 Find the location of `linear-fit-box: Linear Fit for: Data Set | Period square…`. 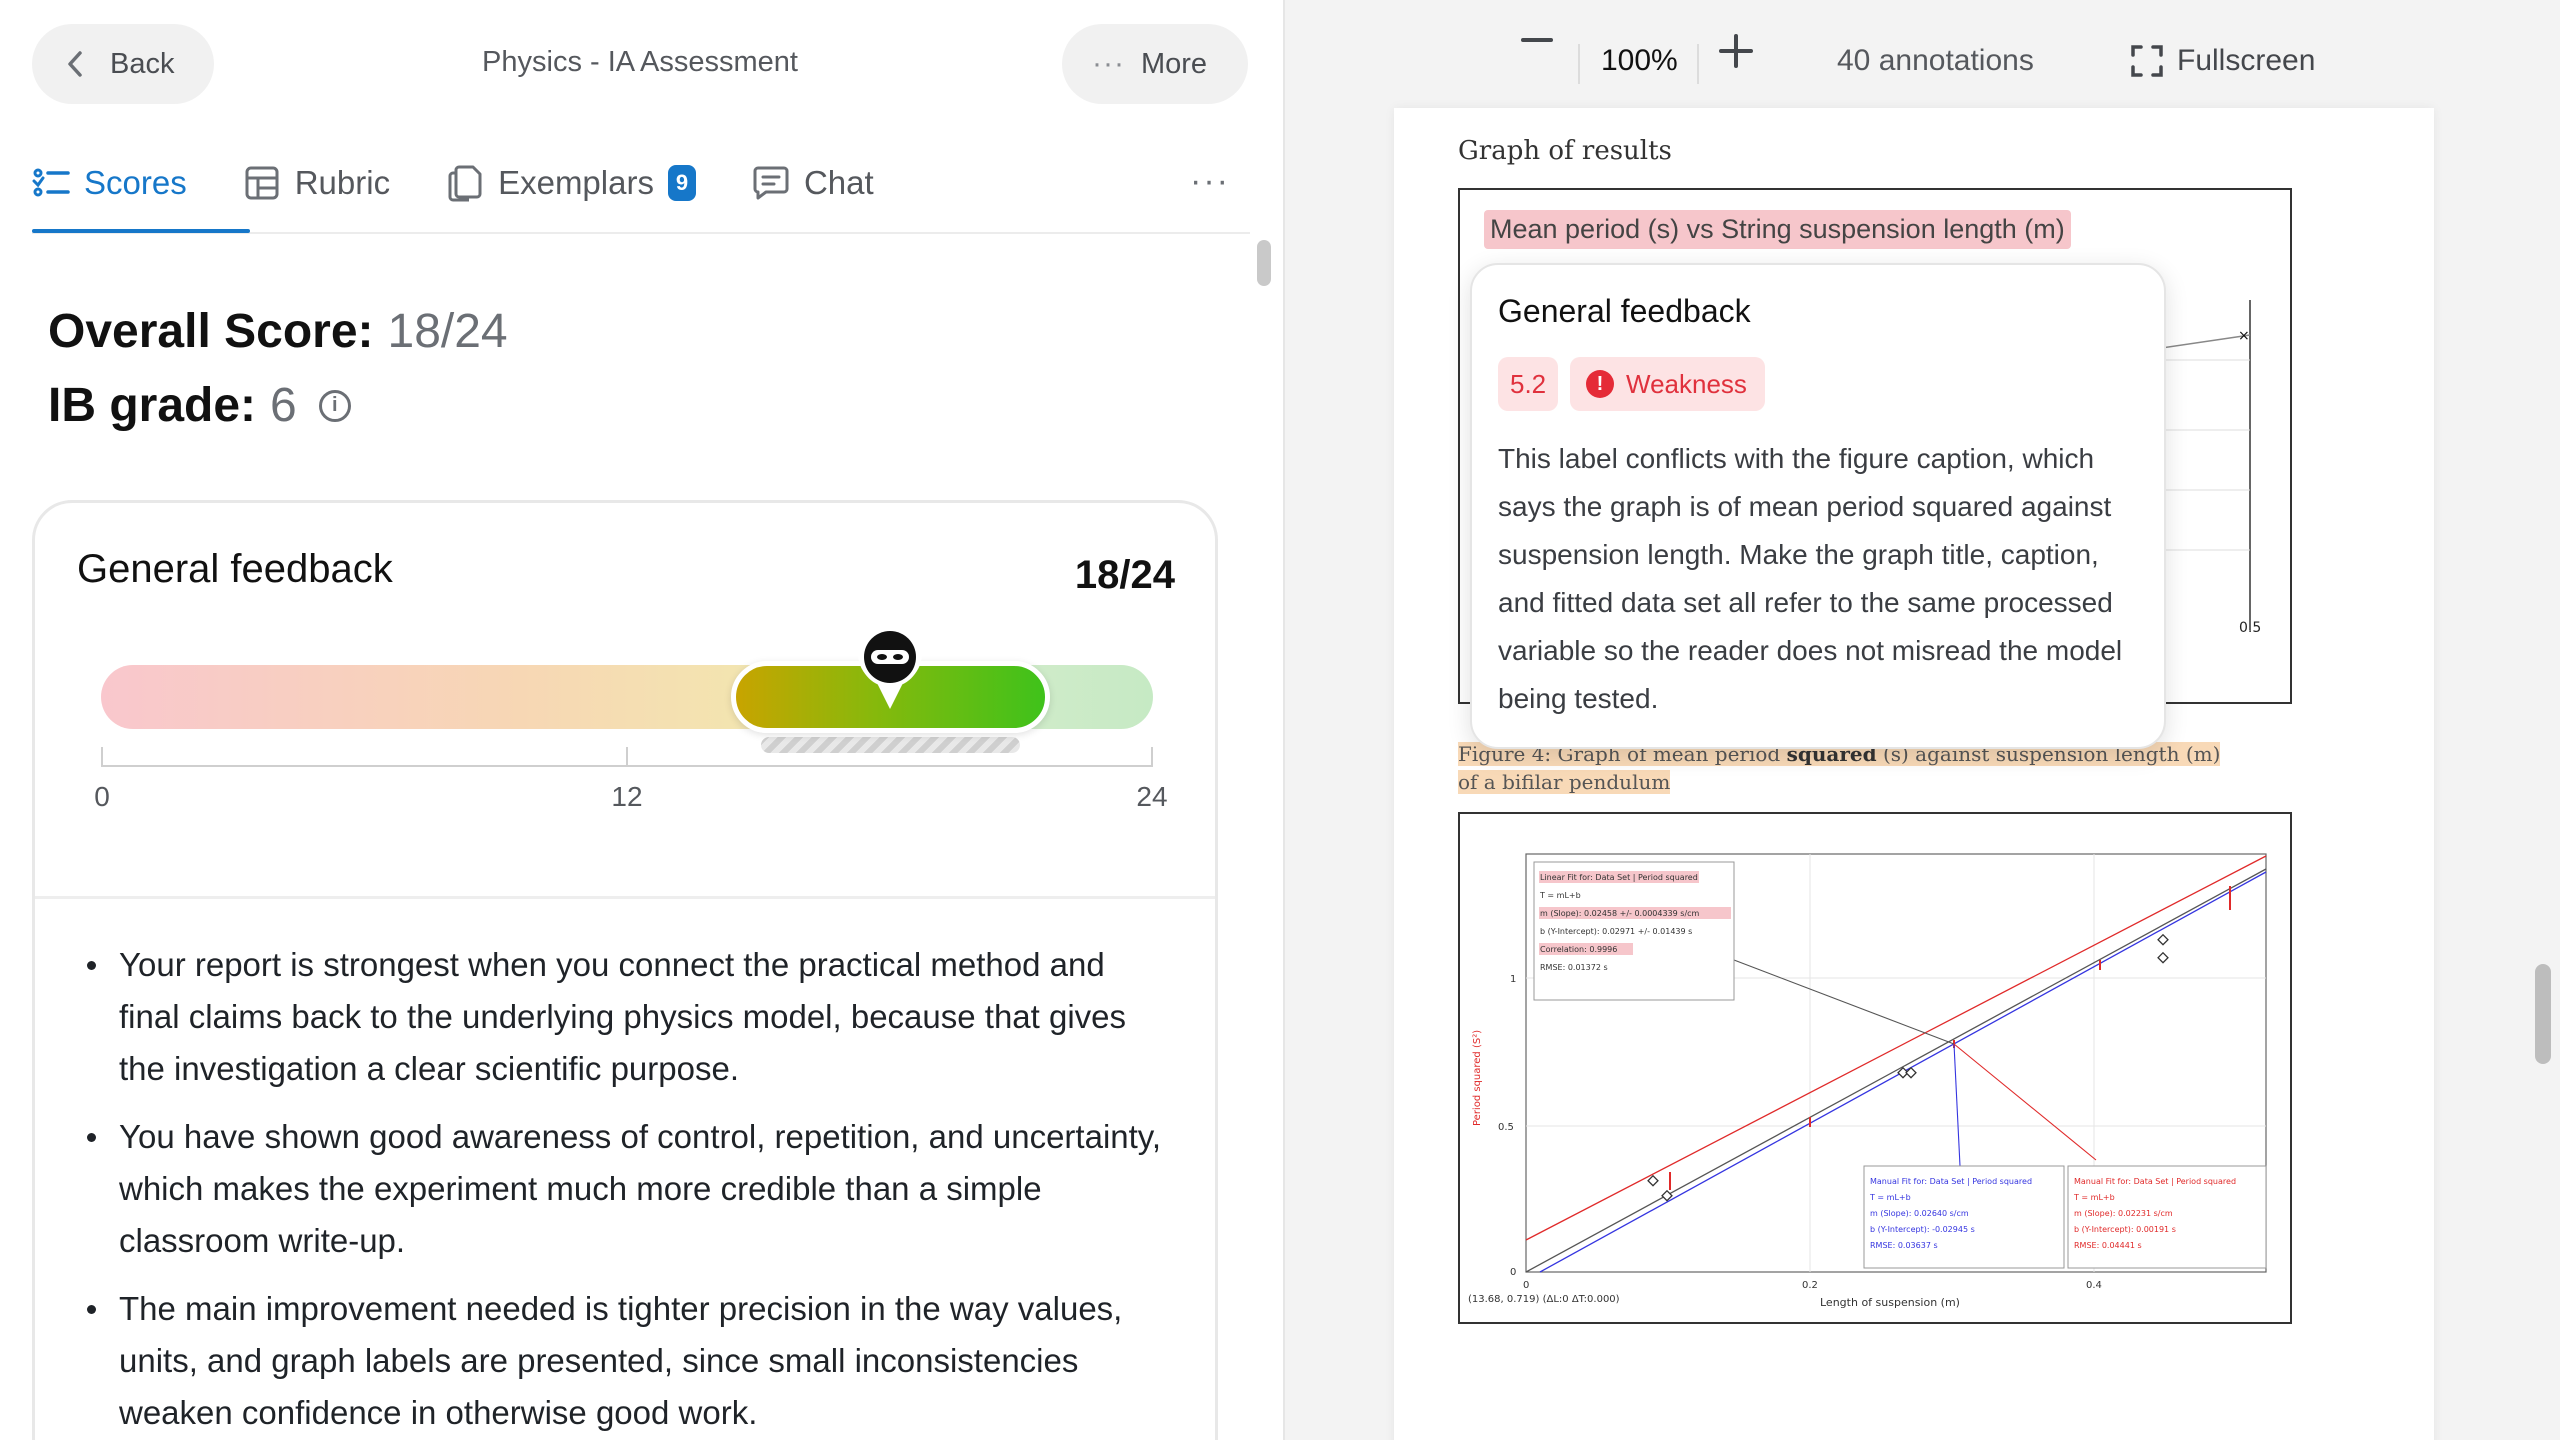

linear-fit-box: Linear Fit for: Data Set | Period square… is located at coordinates (1634, 931).